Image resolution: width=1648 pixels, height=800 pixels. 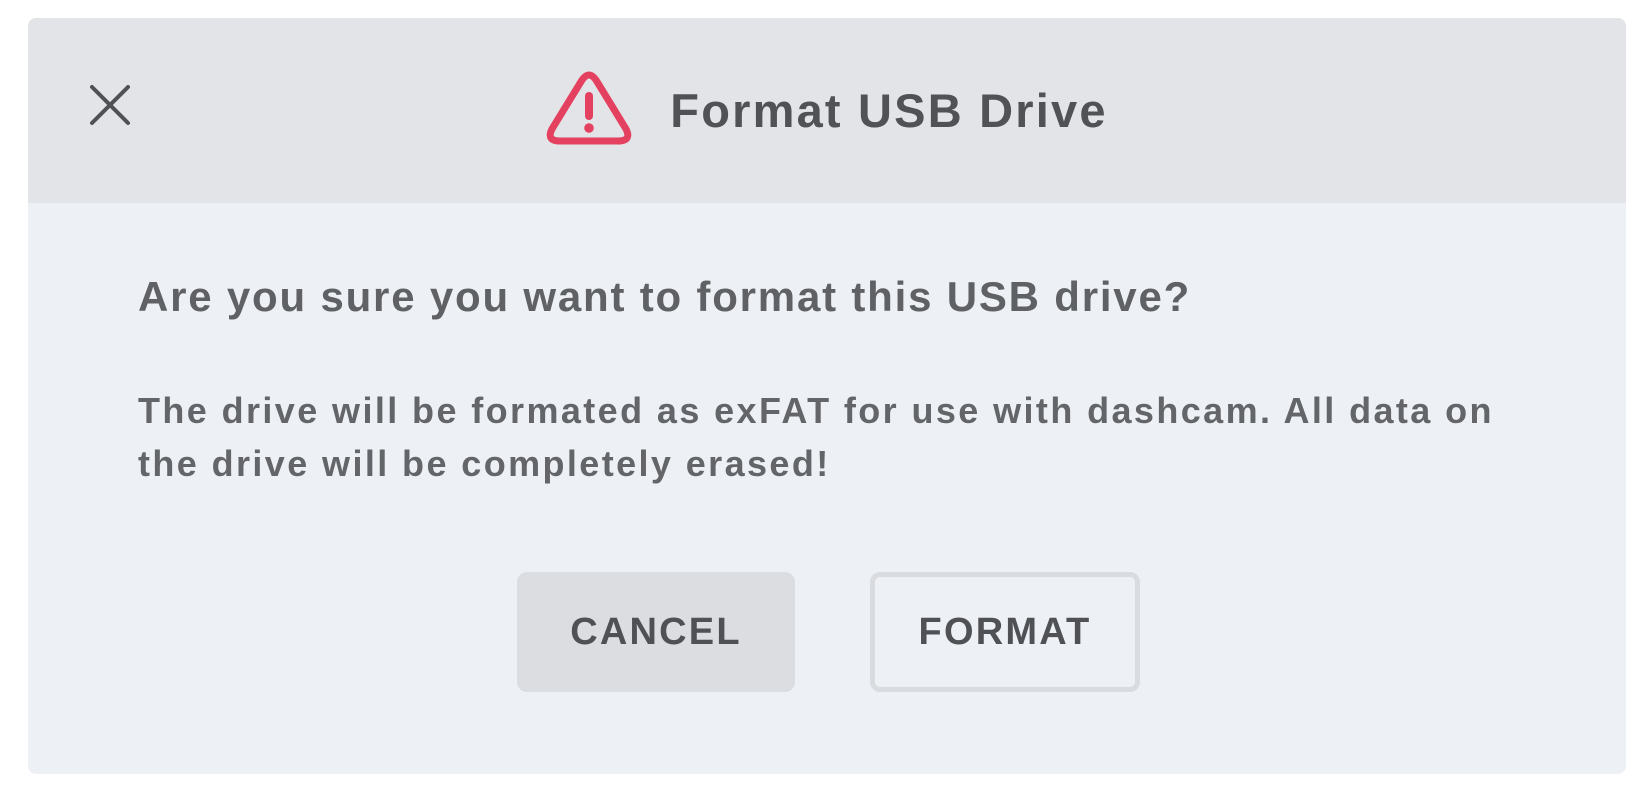 What do you see at coordinates (889, 110) in the screenshot?
I see `dialog-title: Format USB Drive` at bounding box center [889, 110].